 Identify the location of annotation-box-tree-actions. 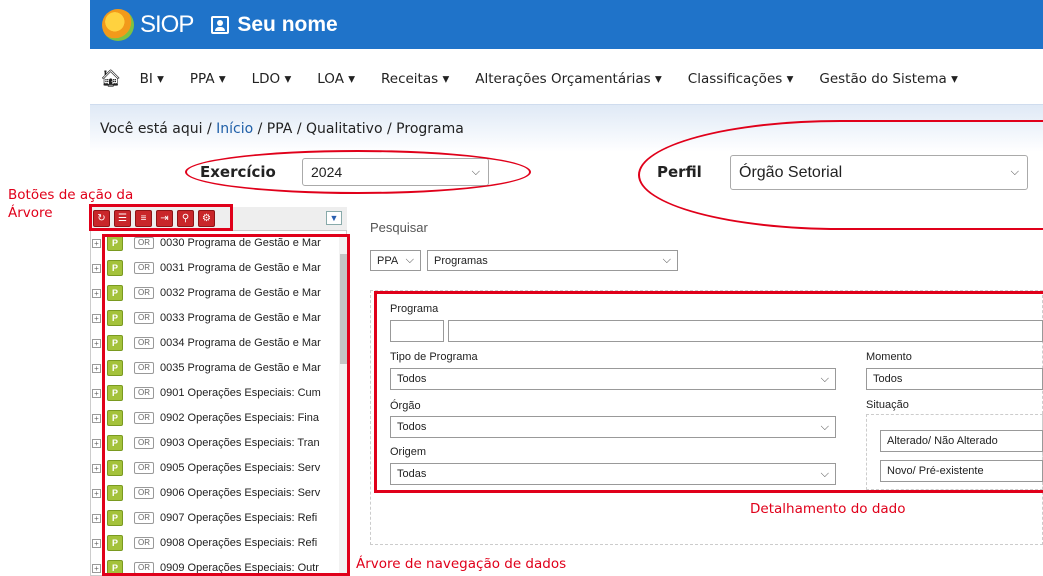
(161, 217).